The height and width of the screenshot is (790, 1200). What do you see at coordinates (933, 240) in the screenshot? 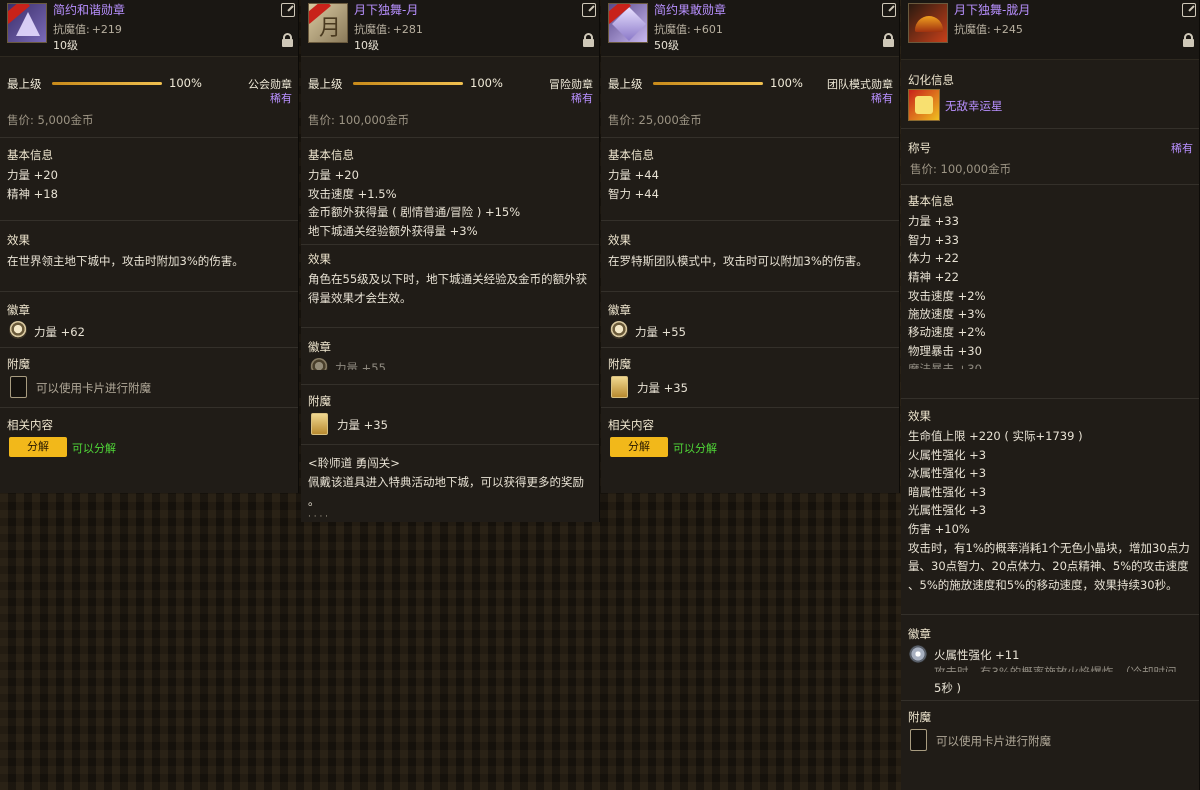
I see `stat-line: 智力 +33` at bounding box center [933, 240].